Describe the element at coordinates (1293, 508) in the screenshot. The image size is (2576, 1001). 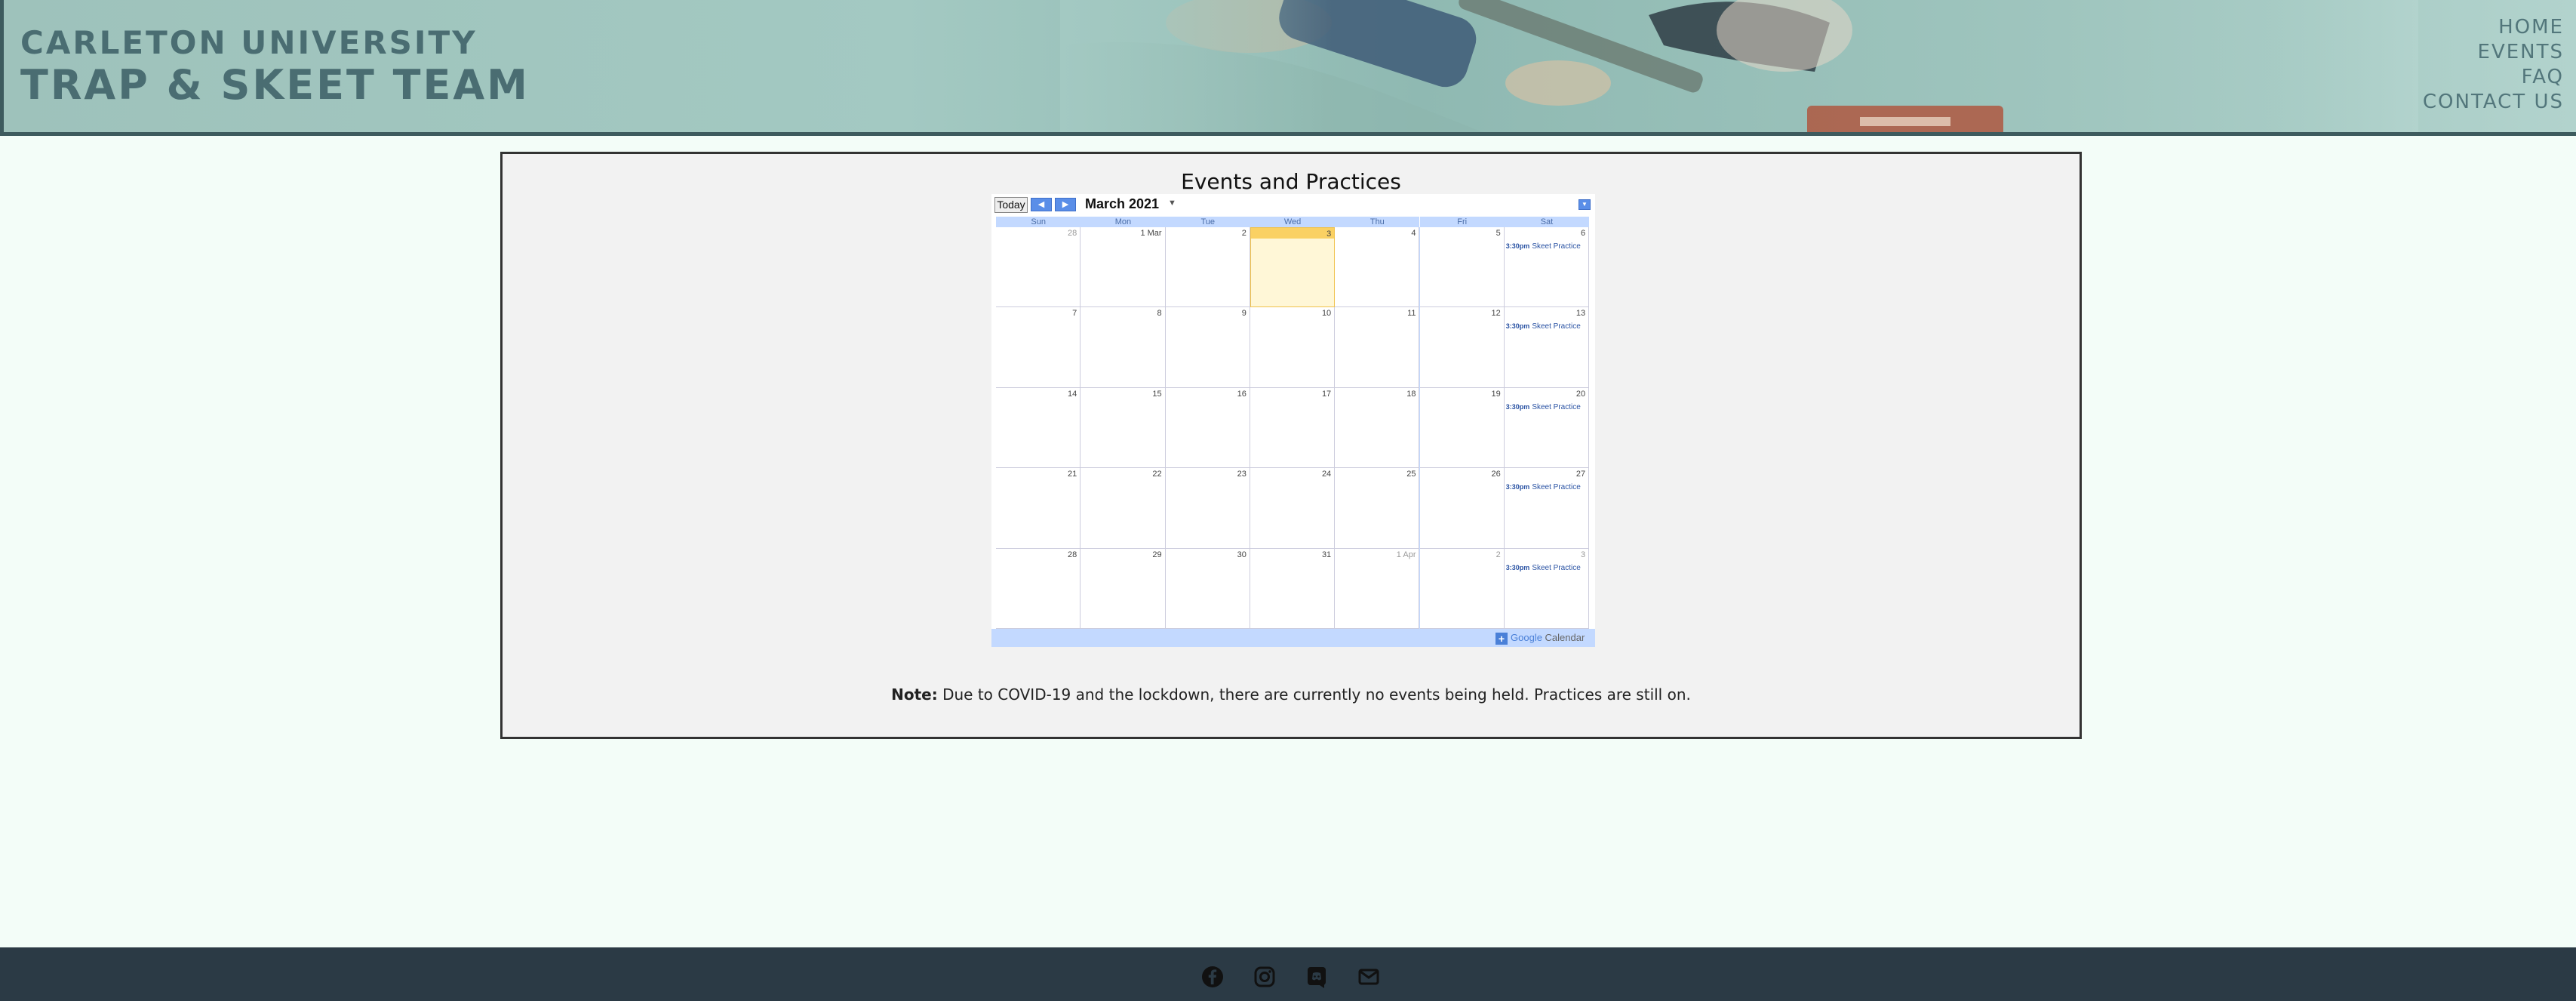
I see `calendar-day-cell: 24` at that location.